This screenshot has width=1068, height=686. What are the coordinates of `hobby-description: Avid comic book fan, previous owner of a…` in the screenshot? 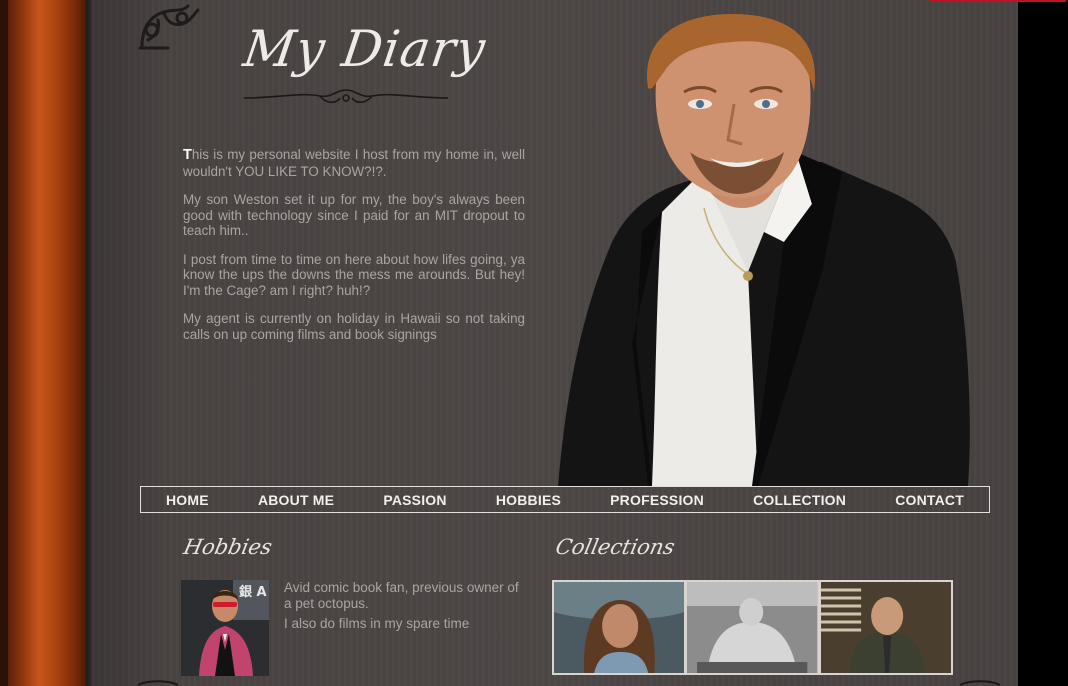 It's located at (404, 608).